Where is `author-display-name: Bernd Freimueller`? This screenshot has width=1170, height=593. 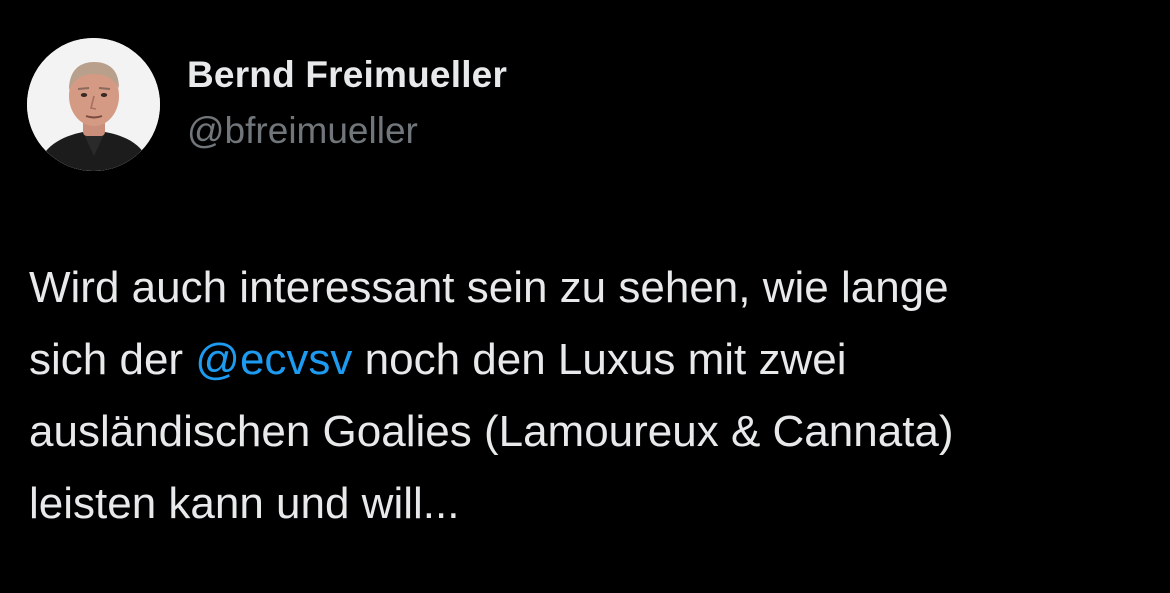
author-display-name: Bernd Freimueller is located at coordinates (347, 75).